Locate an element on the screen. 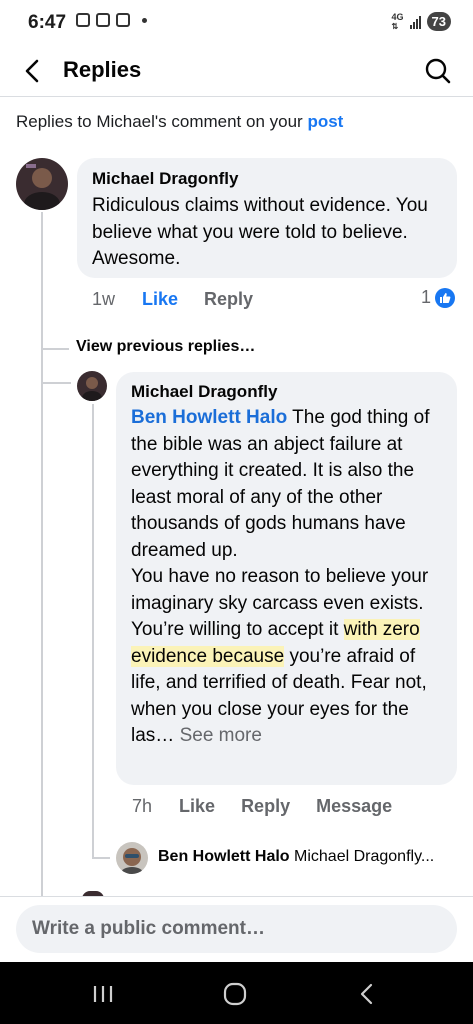 The height and width of the screenshot is (1024, 473). home-button is located at coordinates (235, 994).